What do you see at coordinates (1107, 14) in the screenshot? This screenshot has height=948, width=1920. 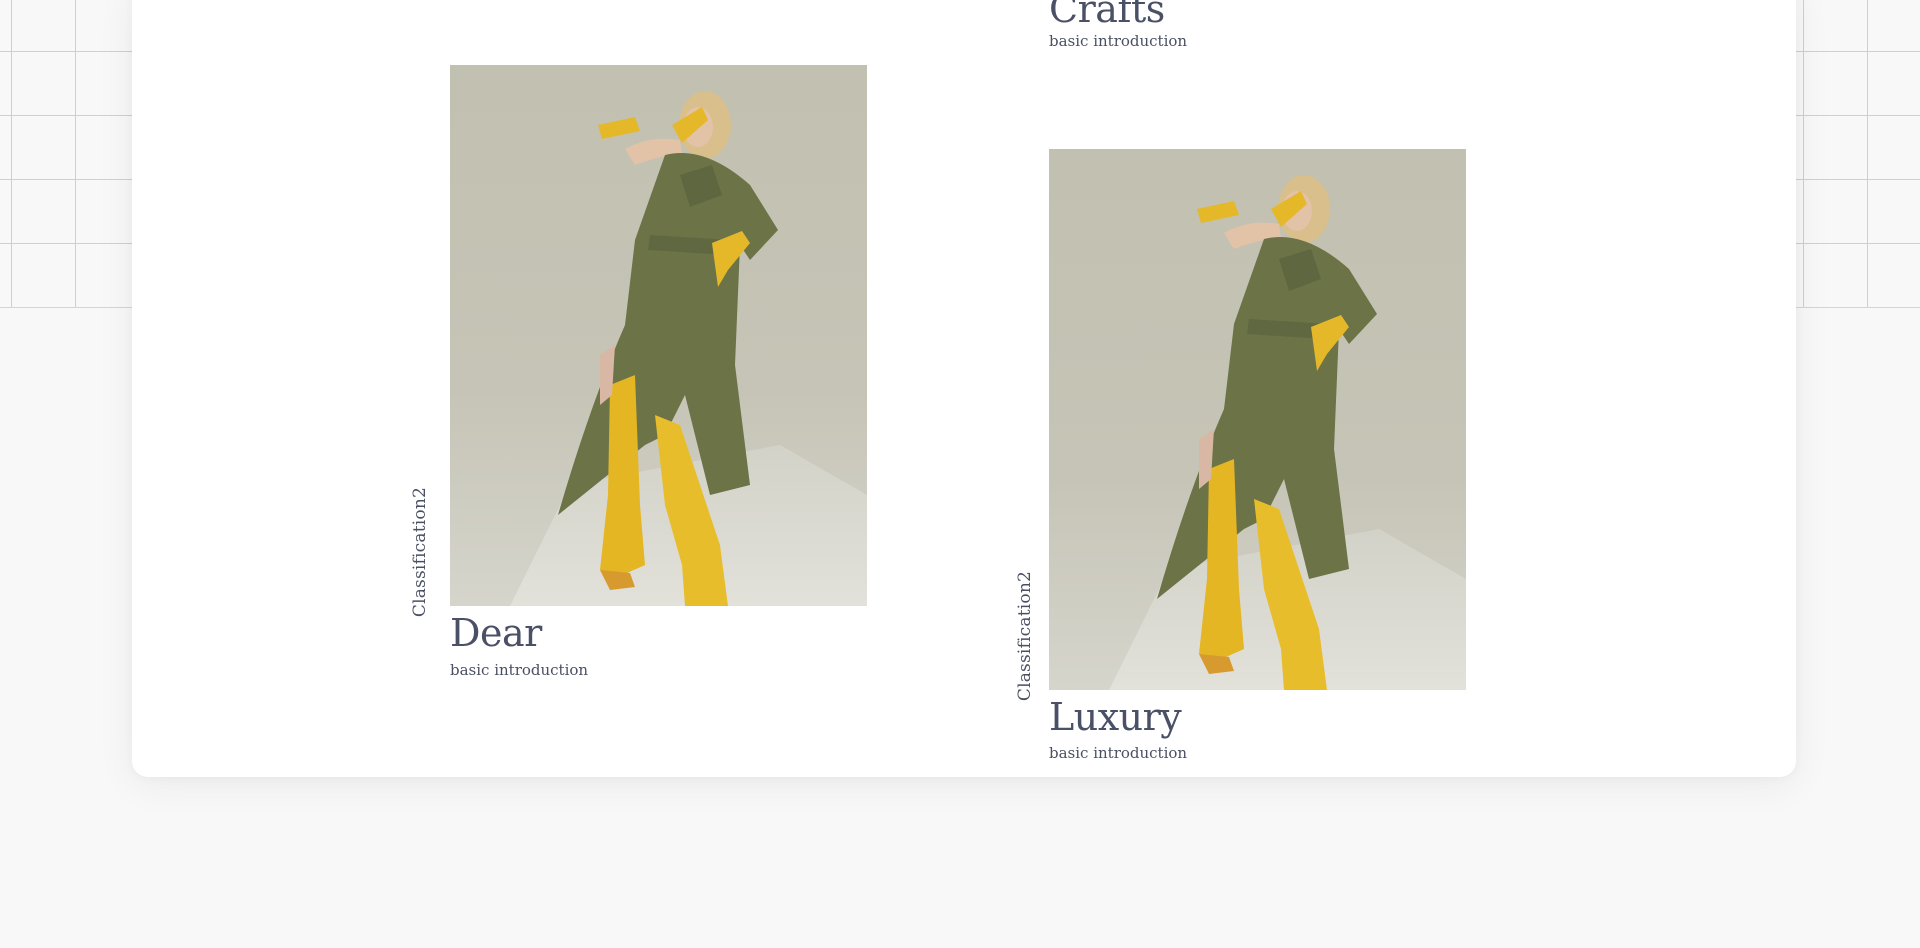 I see `product-title: Crafts` at bounding box center [1107, 14].